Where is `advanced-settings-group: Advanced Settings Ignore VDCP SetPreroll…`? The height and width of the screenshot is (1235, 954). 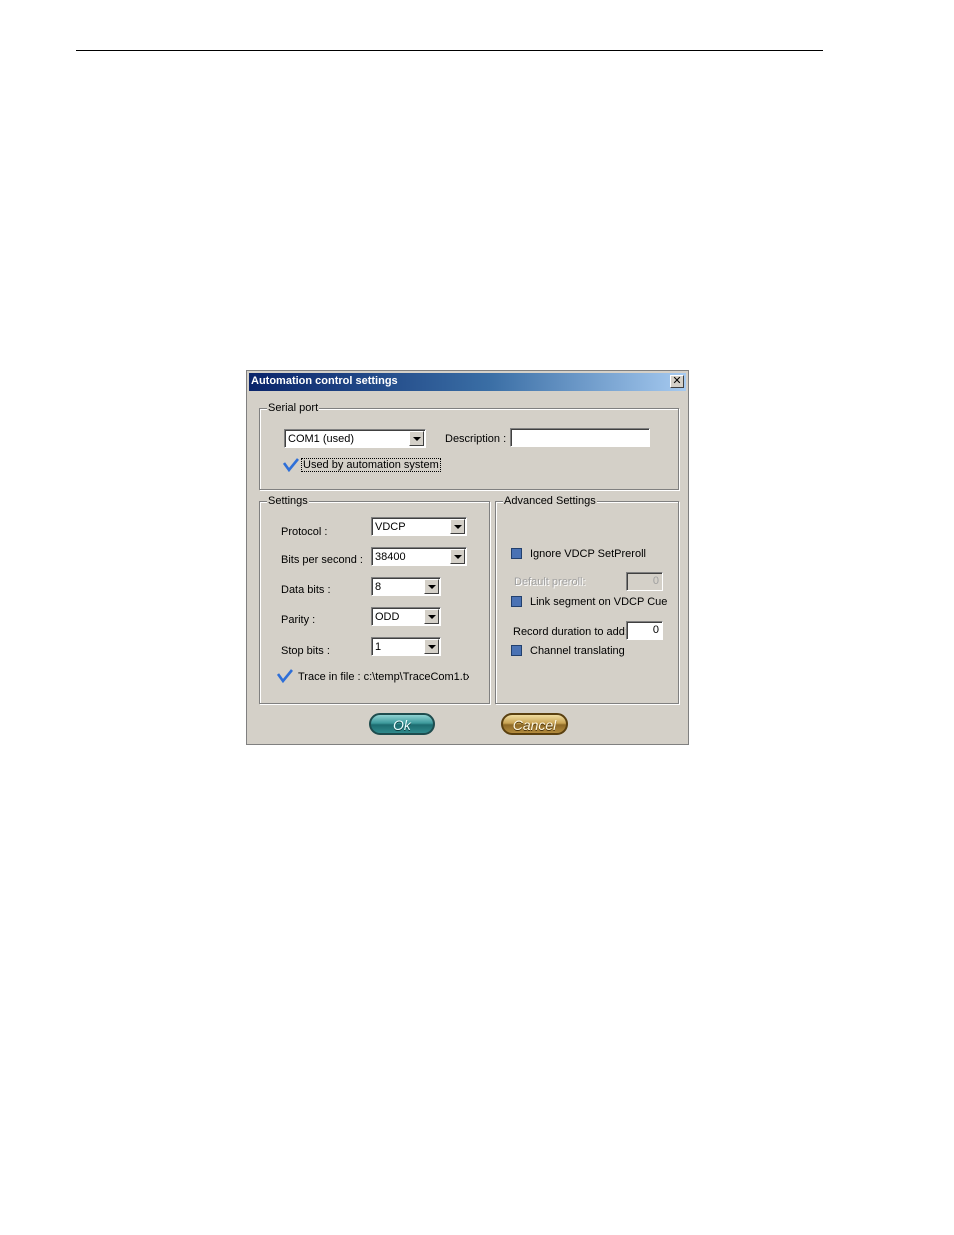
advanced-settings-group: Advanced Settings Ignore VDCP SetPreroll… is located at coordinates (587, 599).